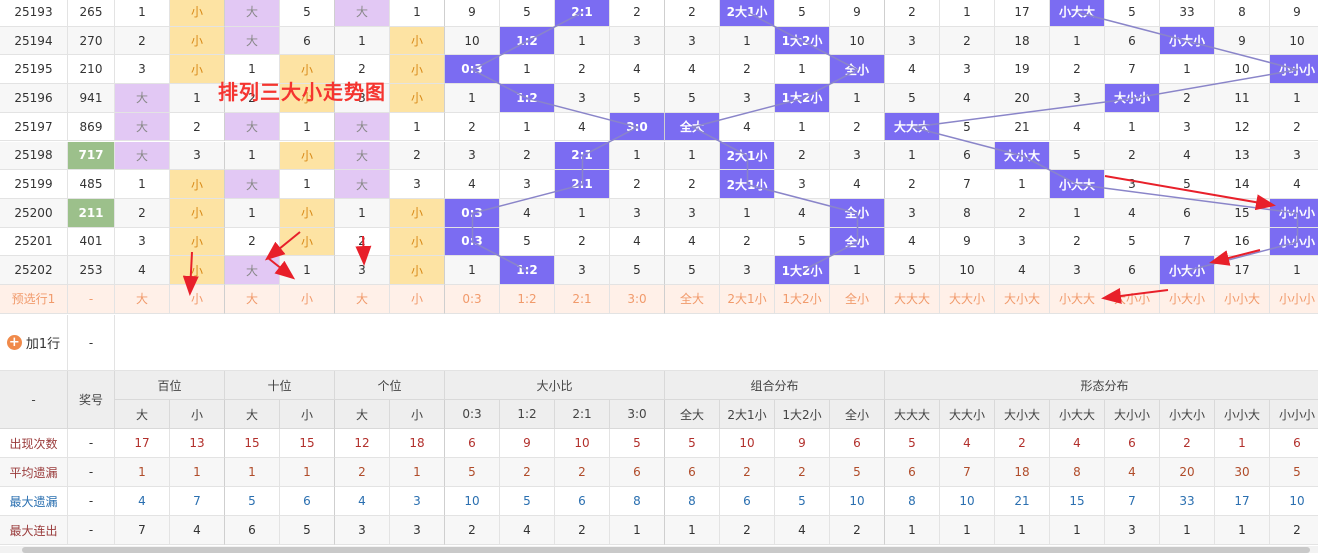 The image size is (1318, 553). Describe the element at coordinates (1022, 98) in the screenshot. I see `miss-count-cell: 20` at that location.